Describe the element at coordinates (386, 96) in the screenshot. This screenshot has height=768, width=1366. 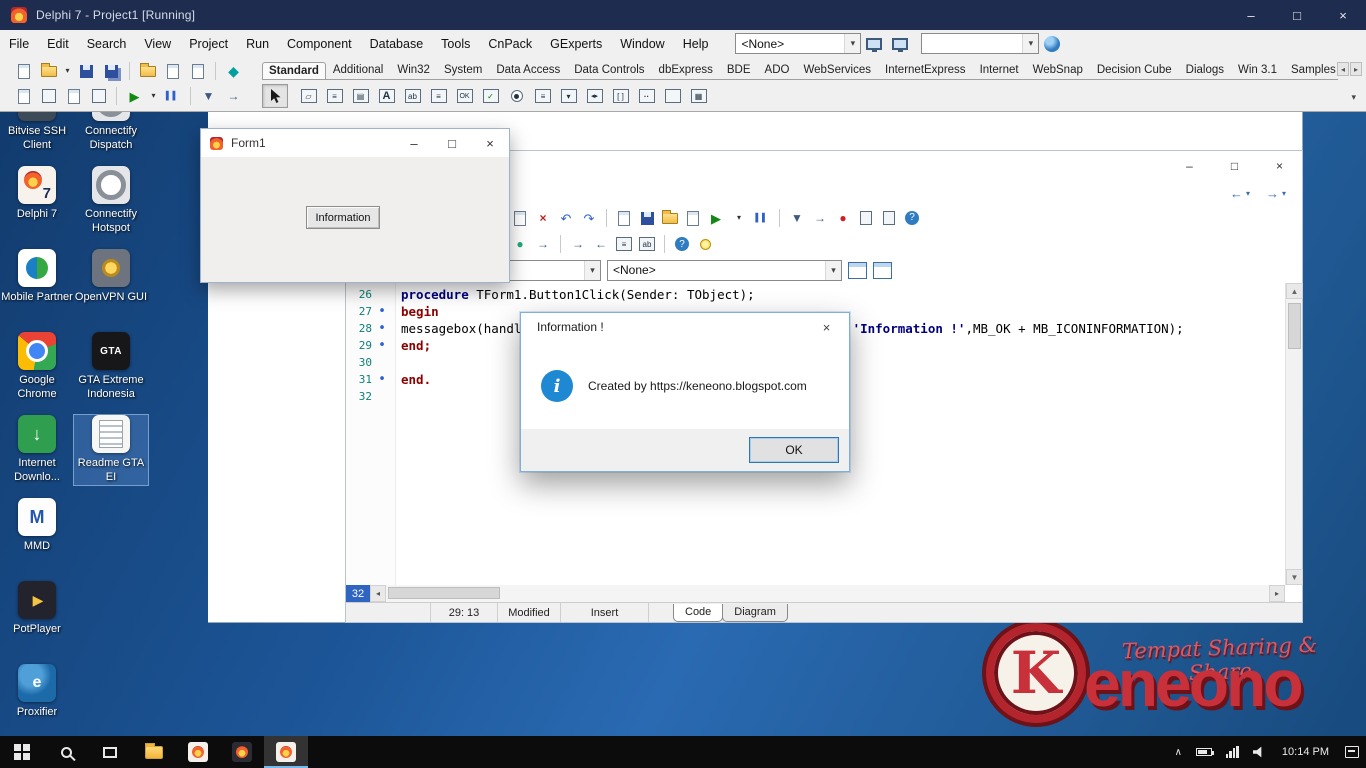
I see `label-component-icon` at that location.